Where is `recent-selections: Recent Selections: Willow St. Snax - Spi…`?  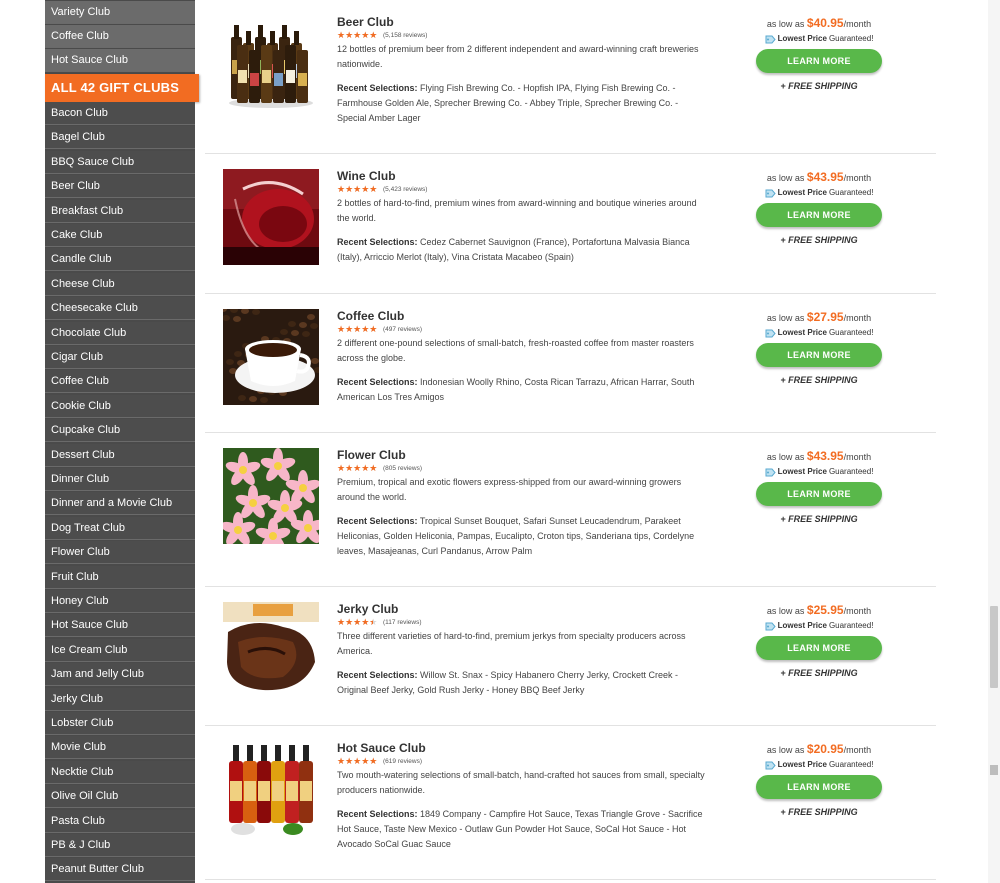 recent-selections: Recent Selections: Willow St. Snax - Spi… is located at coordinates (521, 683).